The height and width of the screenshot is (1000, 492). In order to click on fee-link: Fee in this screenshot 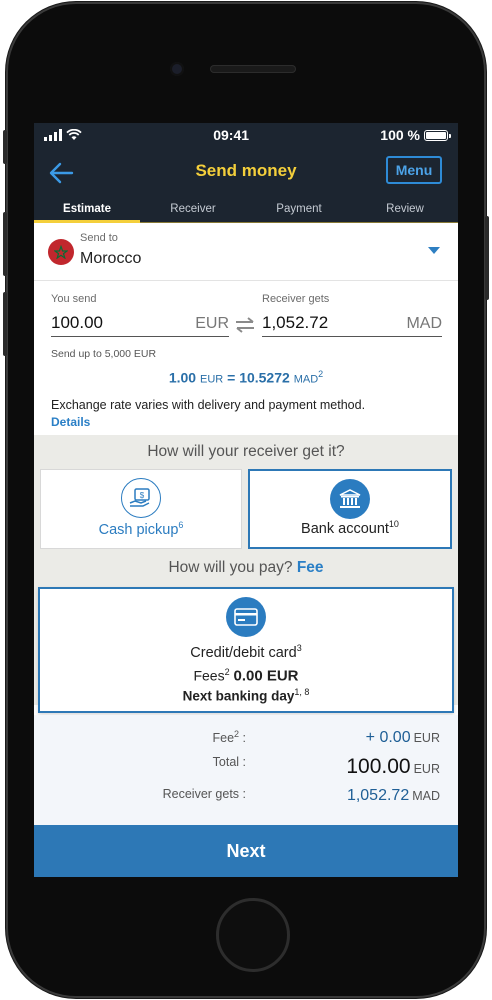, I will do `click(310, 567)`.